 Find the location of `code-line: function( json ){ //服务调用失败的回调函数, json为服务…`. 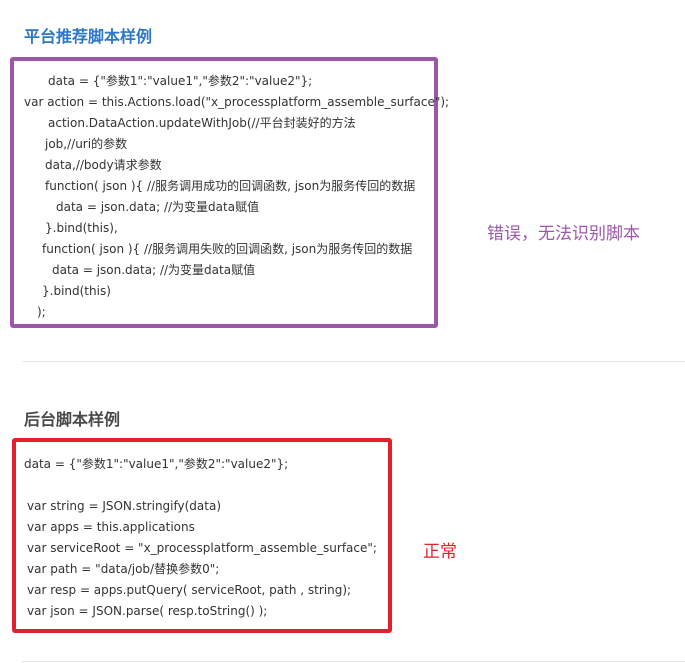

code-line: function( json ){ //服务调用失败的回调函数, json为服务… is located at coordinates (227, 249).